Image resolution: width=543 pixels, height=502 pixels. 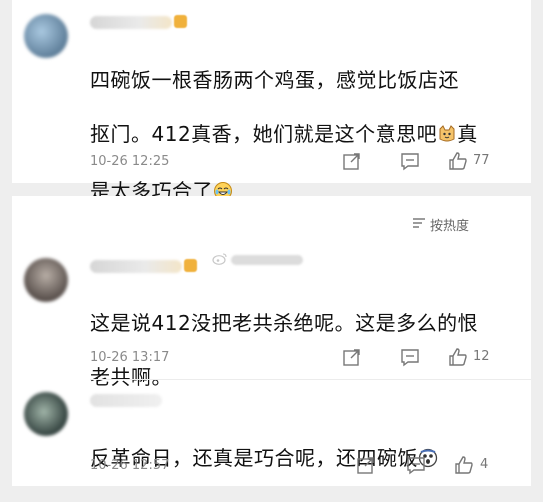 What do you see at coordinates (220, 260) in the screenshot?
I see `weibo-logo-icon` at bounding box center [220, 260].